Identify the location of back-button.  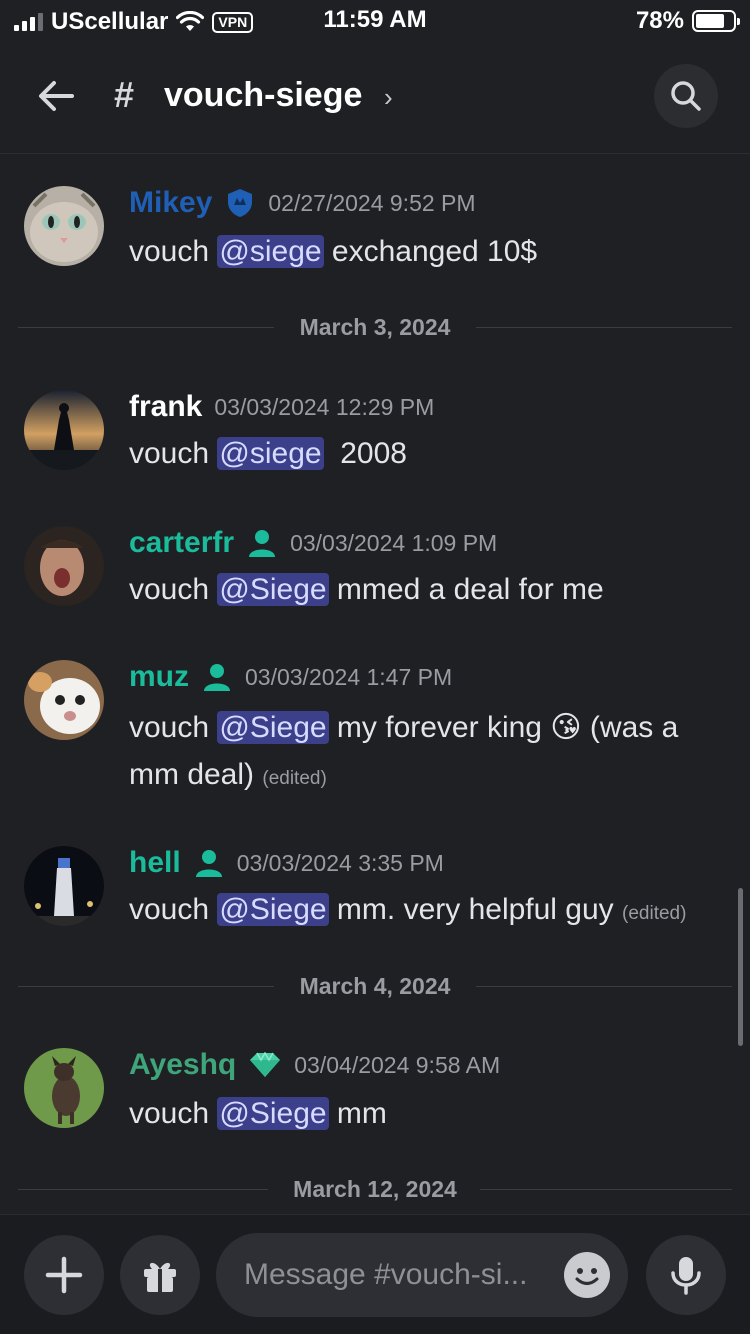
(56, 96).